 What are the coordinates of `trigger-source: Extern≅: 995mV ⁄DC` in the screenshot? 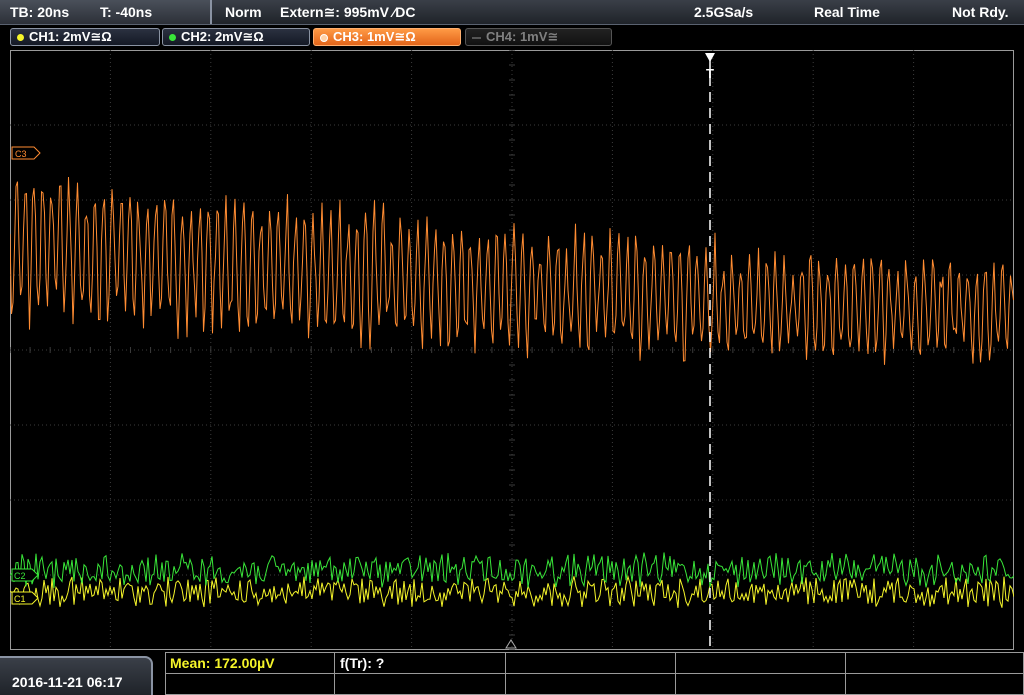 It's located at (347, 12).